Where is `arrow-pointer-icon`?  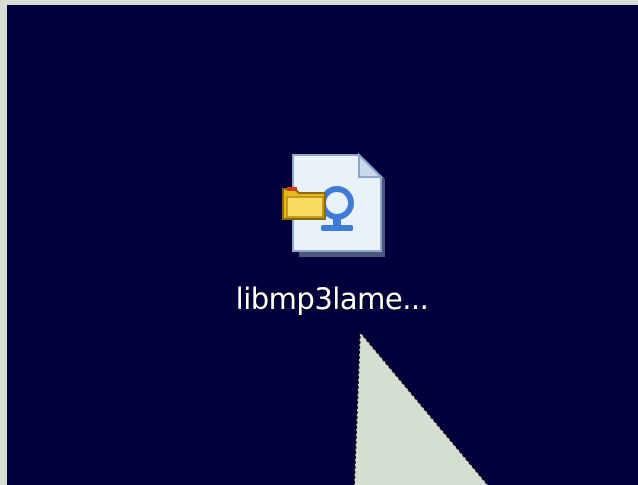 arrow-pointer-icon is located at coordinates (421, 407).